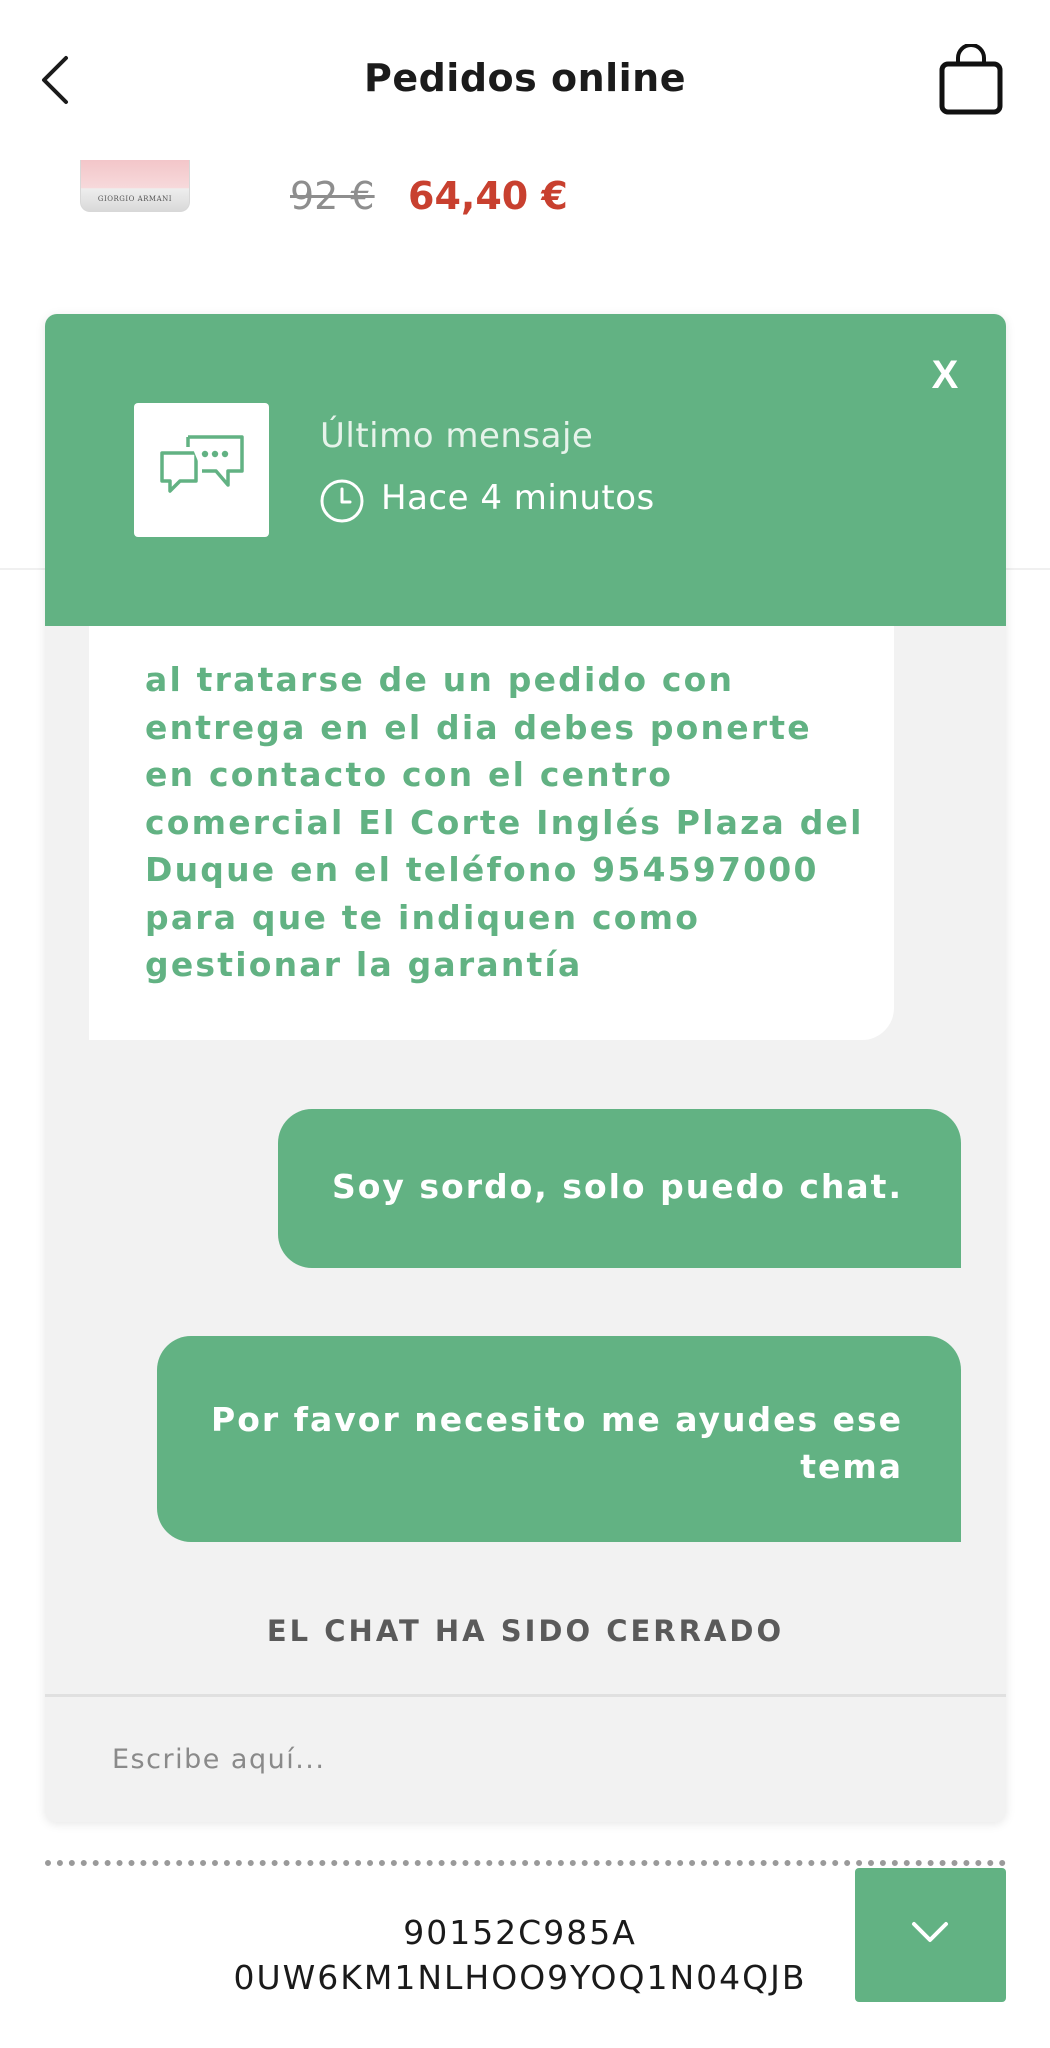 The height and width of the screenshot is (2048, 1050). Describe the element at coordinates (525, 470) in the screenshot. I see `chat-header: Último mensaje Hace 4 minutos X` at that location.